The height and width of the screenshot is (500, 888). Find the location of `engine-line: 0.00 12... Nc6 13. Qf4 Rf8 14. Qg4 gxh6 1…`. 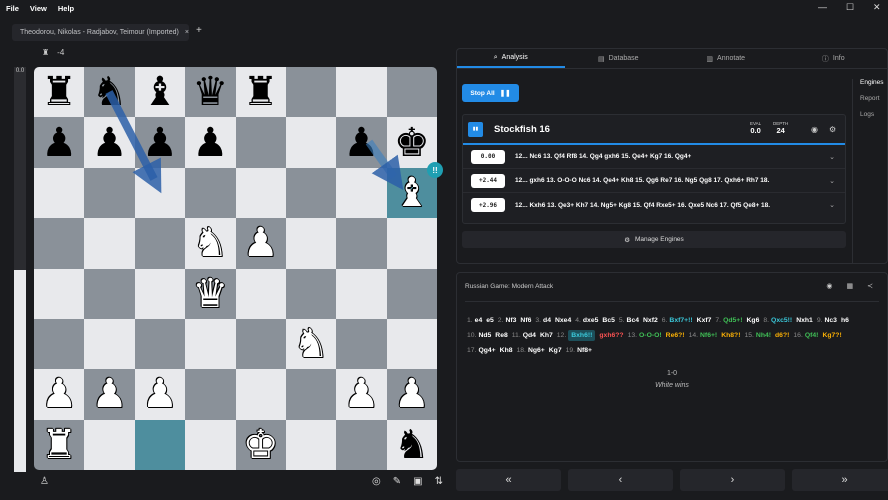

engine-line: 0.00 12... Nc6 13. Qf4 Rf8 14. Qg4 gxh6 1… is located at coordinates (654, 157).